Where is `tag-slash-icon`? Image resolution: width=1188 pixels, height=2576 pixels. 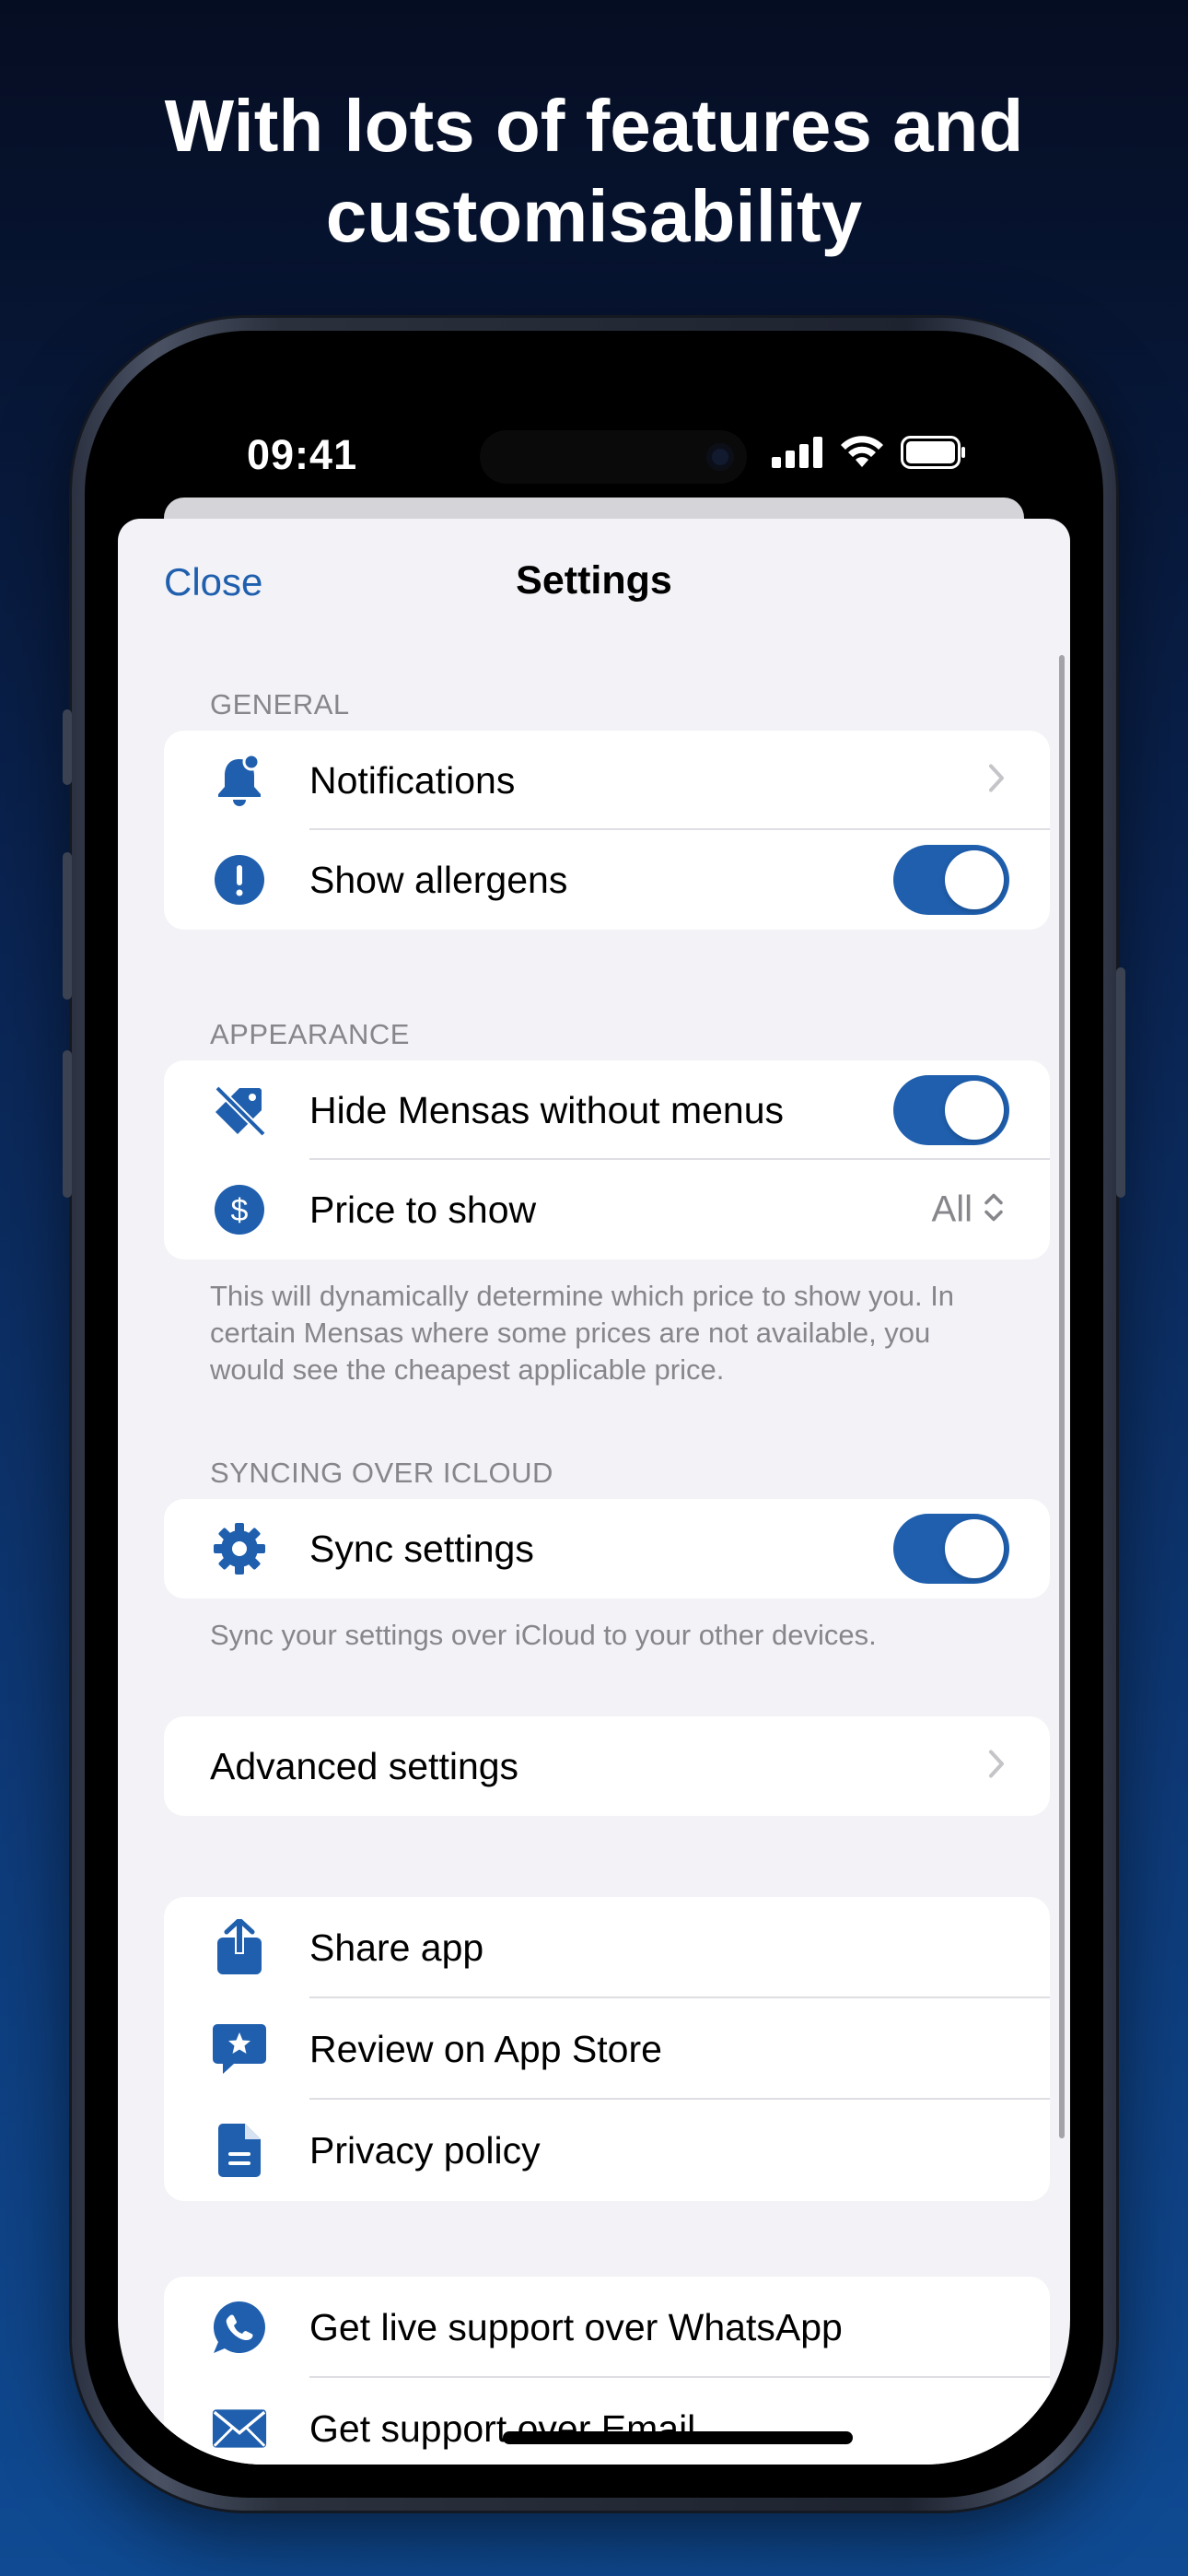 tag-slash-icon is located at coordinates (239, 1110).